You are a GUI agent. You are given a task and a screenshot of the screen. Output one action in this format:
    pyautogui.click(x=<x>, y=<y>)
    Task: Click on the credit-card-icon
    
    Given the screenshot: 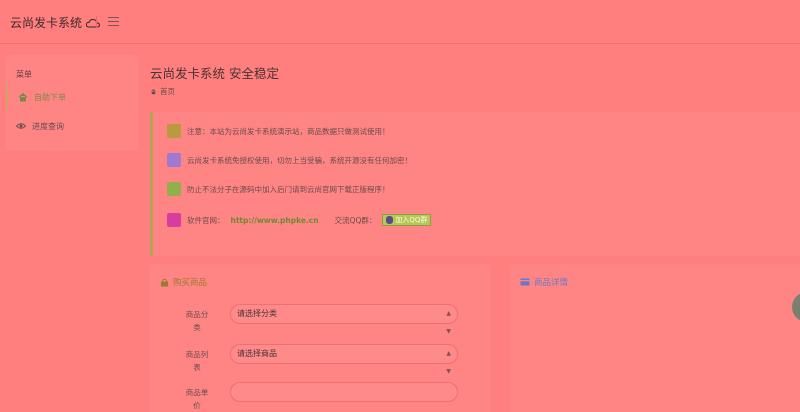 What is the action you would take?
    pyautogui.click(x=525, y=282)
    